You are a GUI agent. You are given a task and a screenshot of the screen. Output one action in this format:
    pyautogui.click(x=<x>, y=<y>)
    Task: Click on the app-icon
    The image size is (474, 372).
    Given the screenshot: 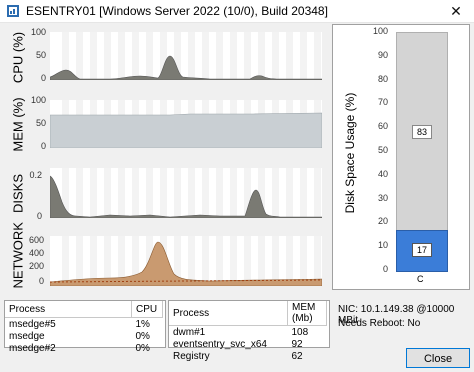 What is the action you would take?
    pyautogui.click(x=13, y=11)
    